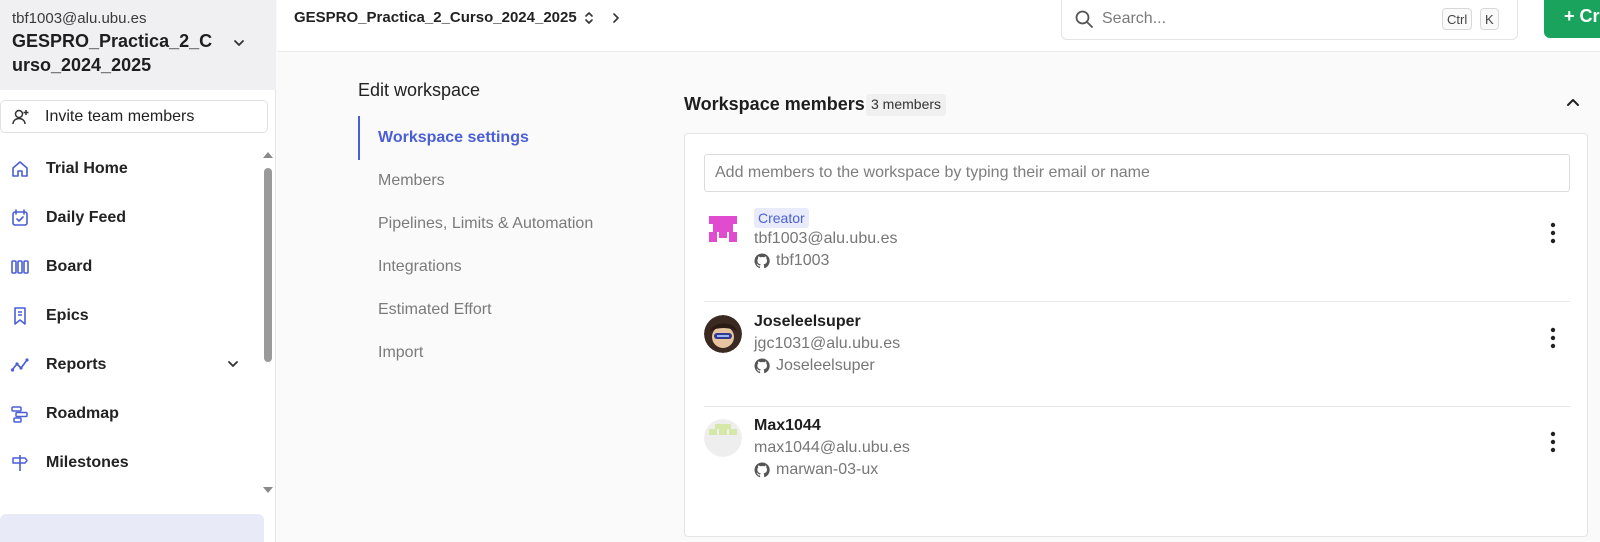  Describe the element at coordinates (130, 364) in the screenshot. I see `sidebar-item-reports: Reports` at that location.